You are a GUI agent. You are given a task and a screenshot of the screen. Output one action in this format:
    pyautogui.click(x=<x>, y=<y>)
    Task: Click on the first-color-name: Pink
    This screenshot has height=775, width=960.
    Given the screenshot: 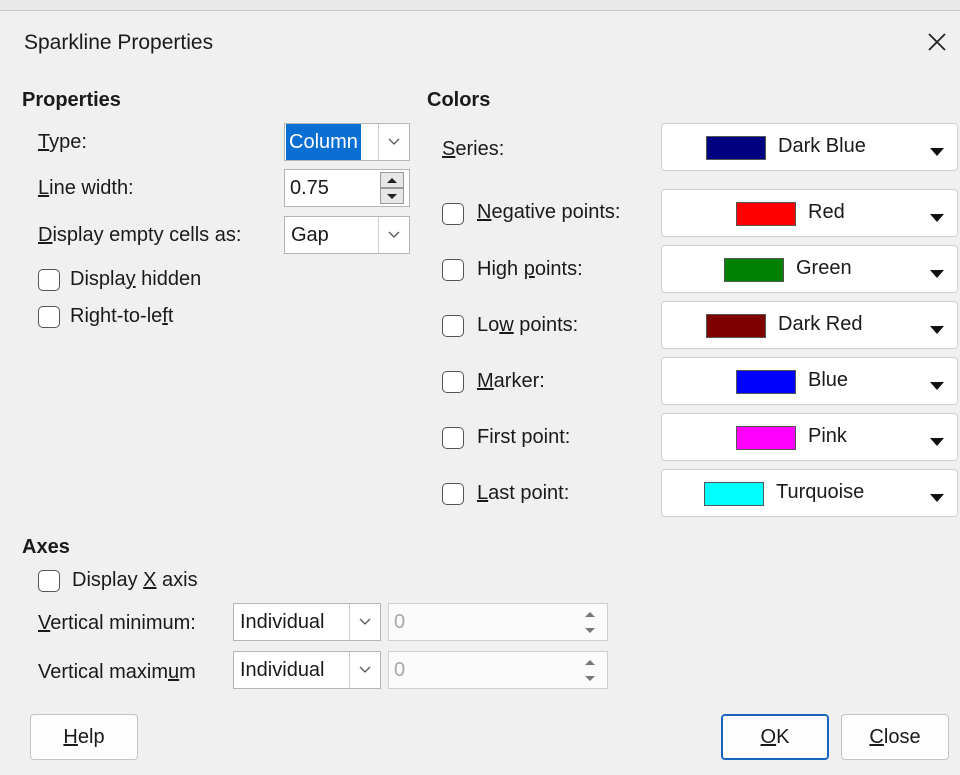 What is the action you would take?
    pyautogui.click(x=827, y=436)
    